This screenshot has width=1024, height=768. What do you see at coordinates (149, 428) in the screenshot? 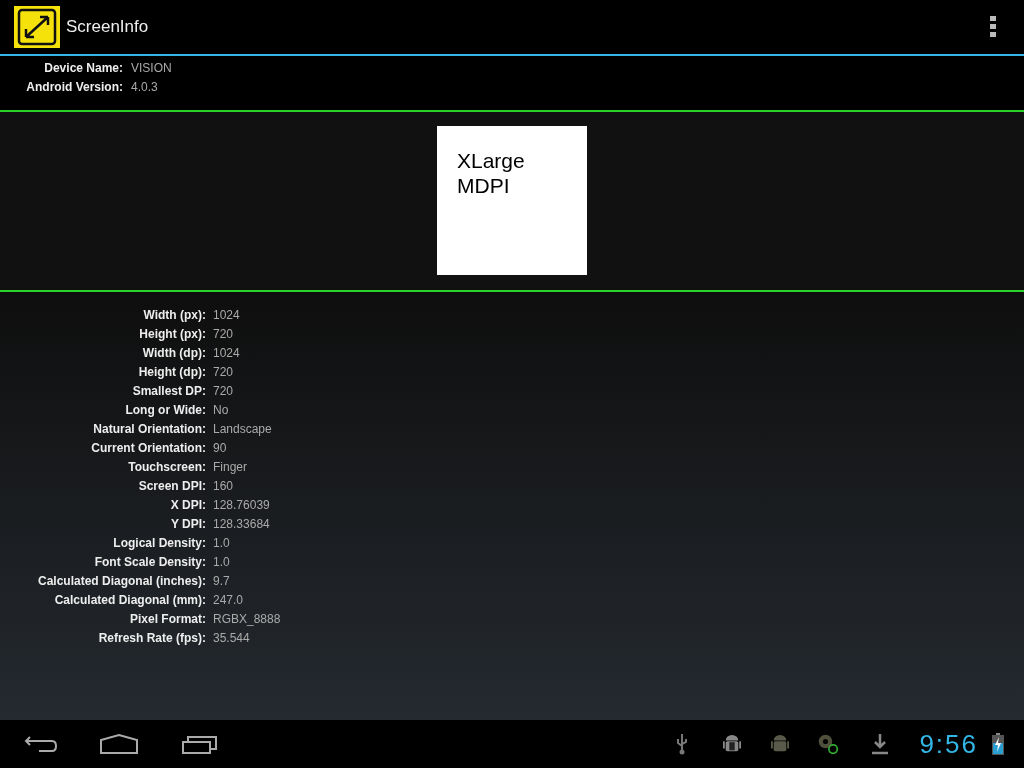
I see `property-label: Natural Orientation:` at bounding box center [149, 428].